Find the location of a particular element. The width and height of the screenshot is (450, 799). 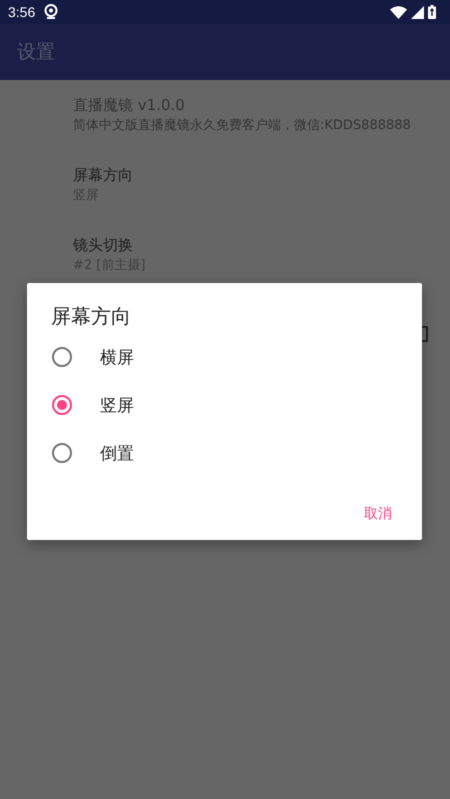

setting-title: 镜头切换 is located at coordinates (261, 245).